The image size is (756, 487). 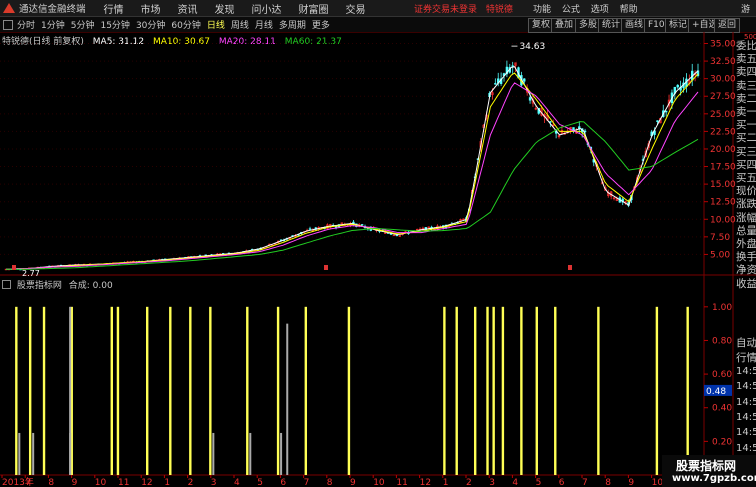 What do you see at coordinates (706, 466) in the screenshot?
I see `watermark-title: 股票指标网` at bounding box center [706, 466].